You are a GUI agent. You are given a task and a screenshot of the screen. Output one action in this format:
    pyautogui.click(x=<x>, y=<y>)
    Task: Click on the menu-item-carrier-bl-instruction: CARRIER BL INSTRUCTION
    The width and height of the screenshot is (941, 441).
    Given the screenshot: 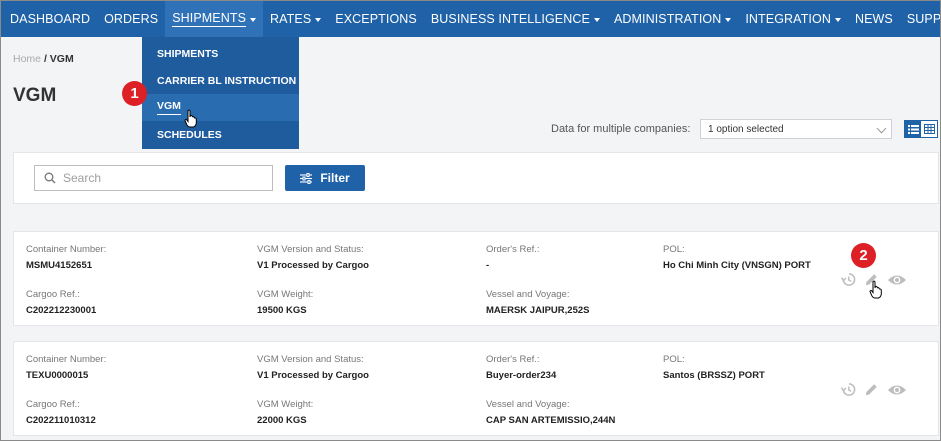 What is the action you would take?
    pyautogui.click(x=220, y=80)
    